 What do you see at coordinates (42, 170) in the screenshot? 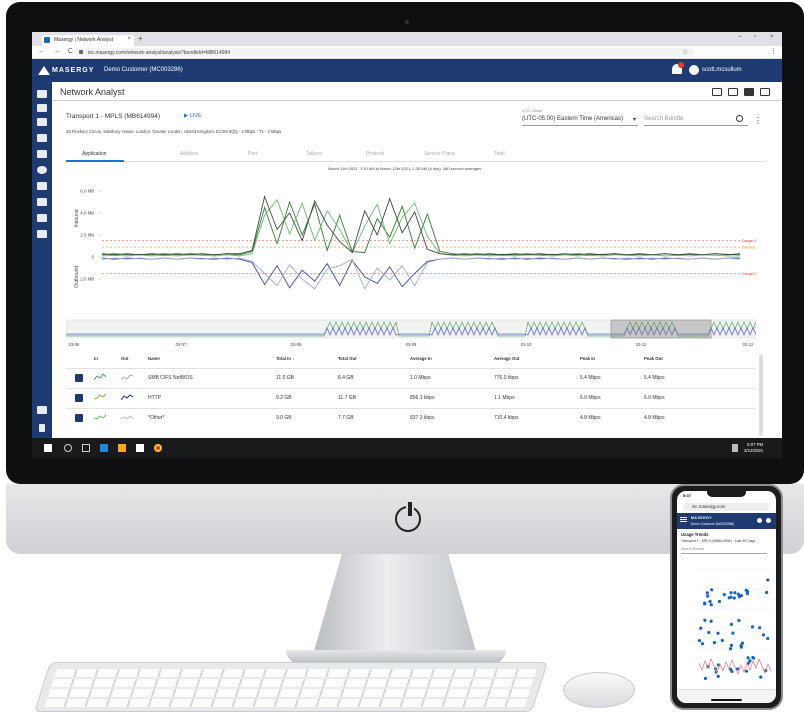
I see `globe-icon` at bounding box center [42, 170].